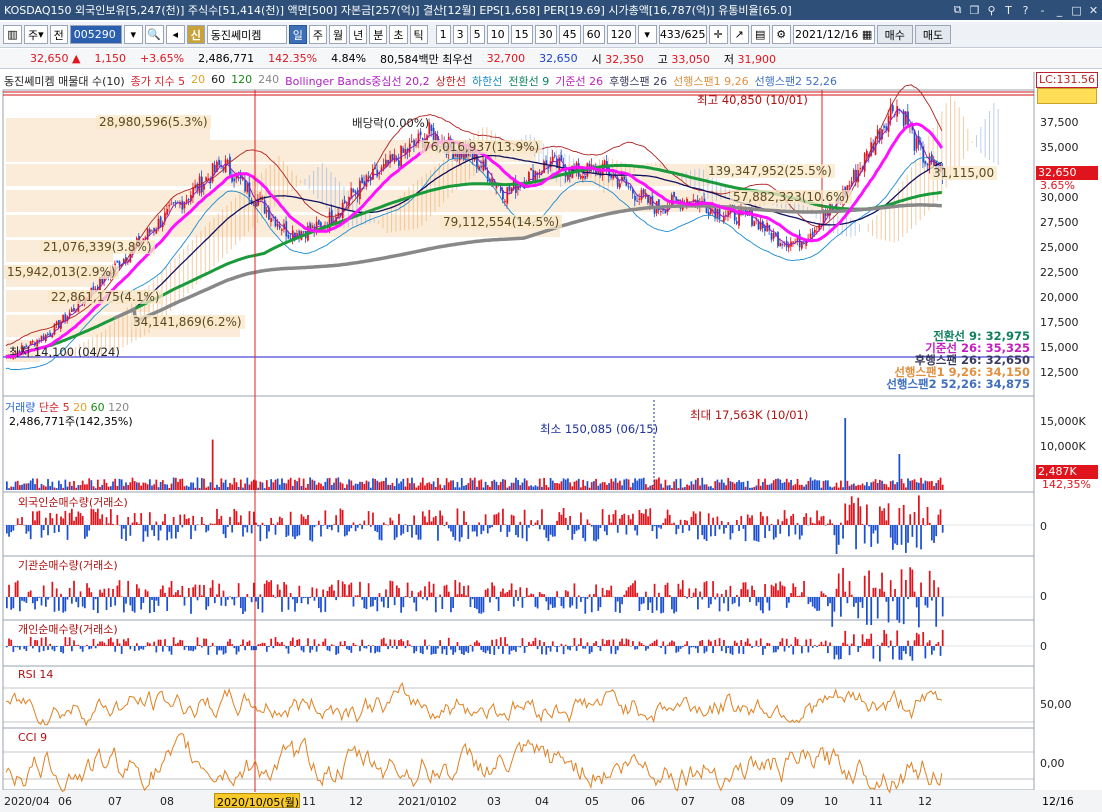  What do you see at coordinates (451, 81) in the screenshot?
I see `legend-item: 상한선` at bounding box center [451, 81].